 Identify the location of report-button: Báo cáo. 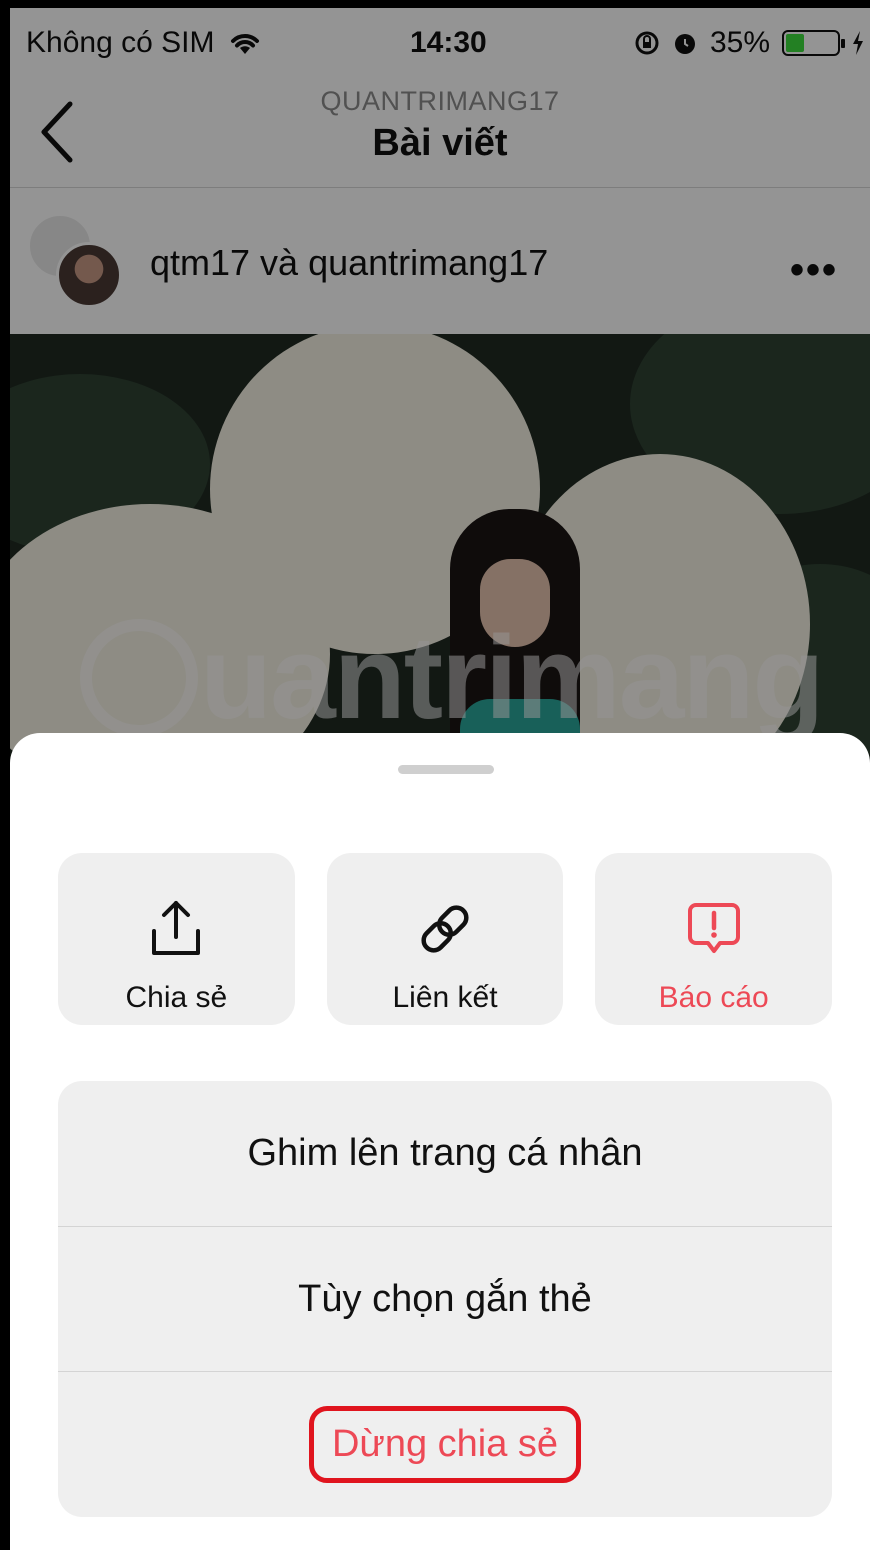
(714, 939).